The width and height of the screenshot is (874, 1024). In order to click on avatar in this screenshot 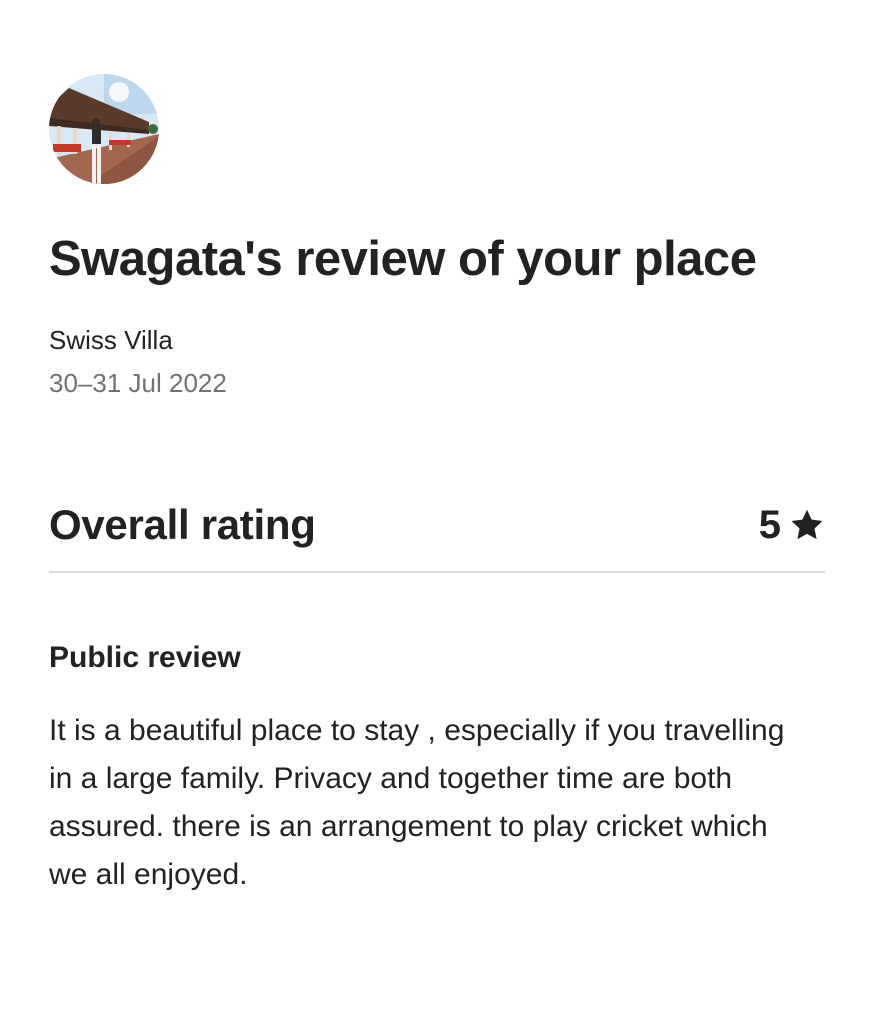, I will do `click(104, 129)`.